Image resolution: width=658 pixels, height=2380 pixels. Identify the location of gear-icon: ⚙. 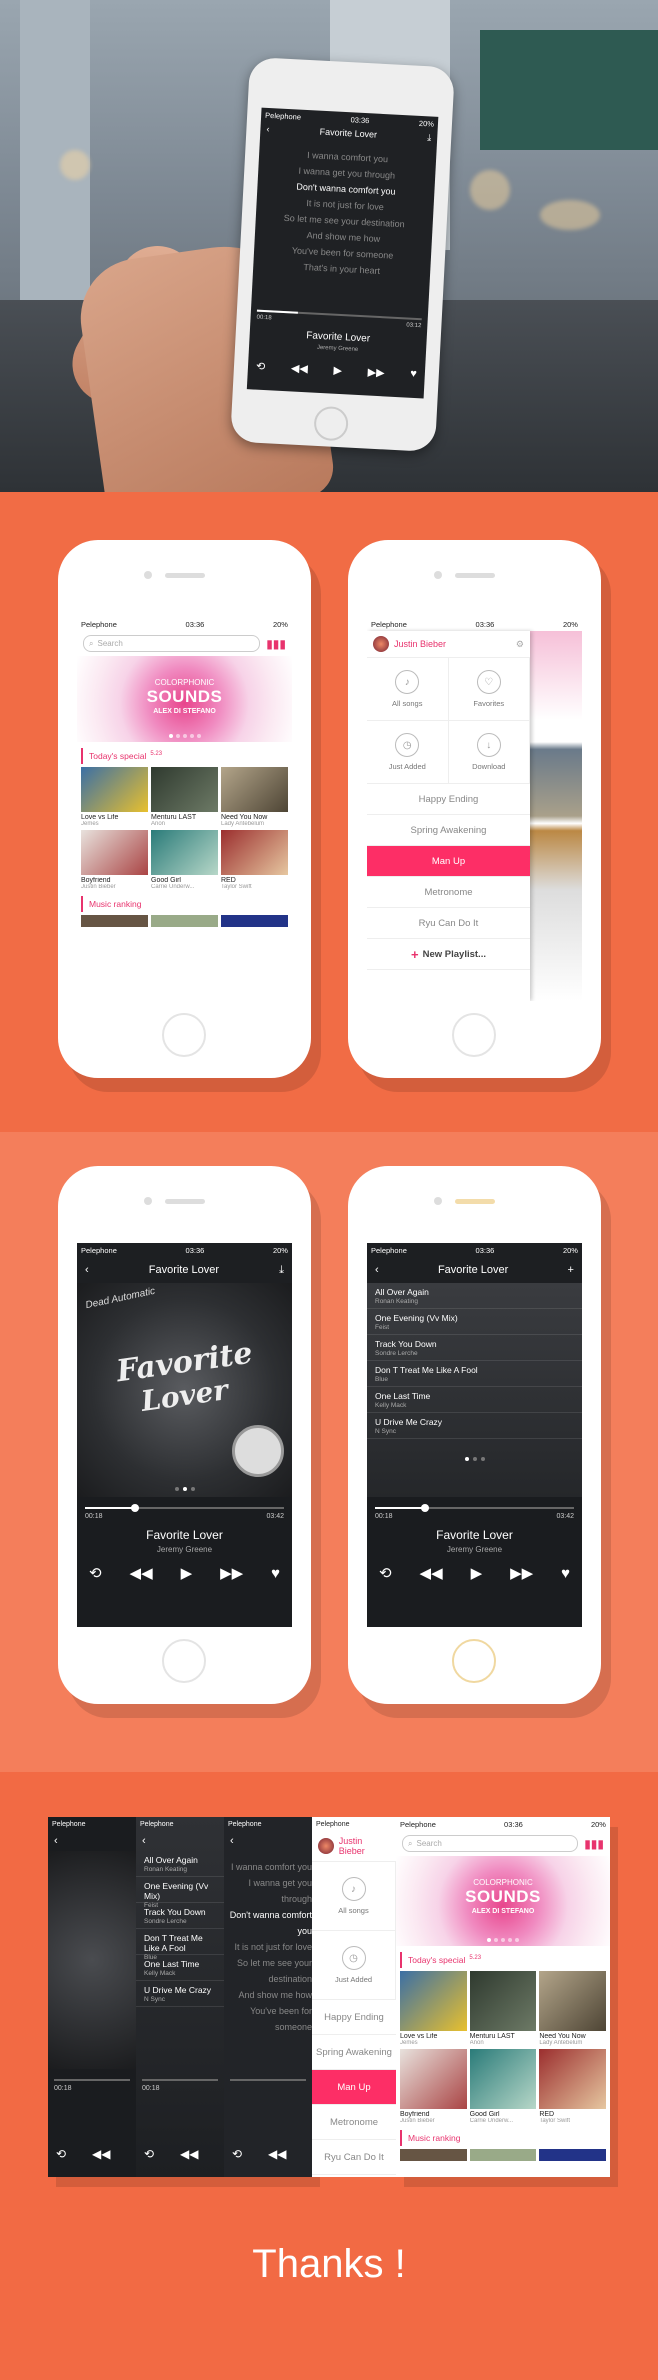
(520, 644).